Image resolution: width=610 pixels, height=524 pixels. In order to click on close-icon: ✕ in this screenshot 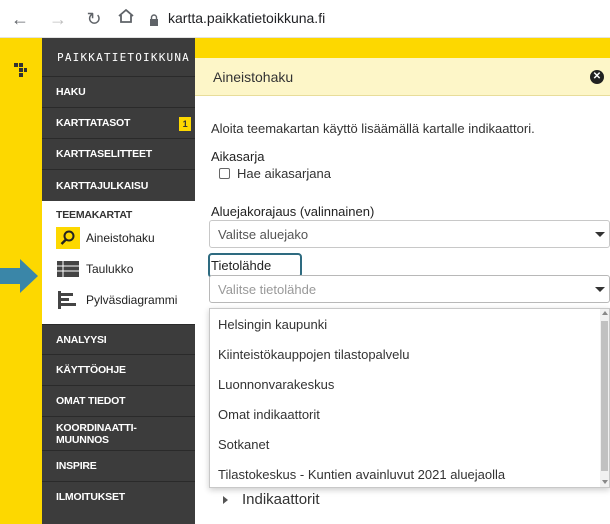, I will do `click(597, 77)`.